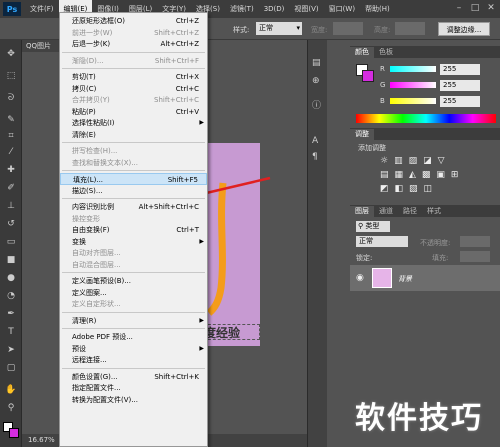 This screenshot has height=447, width=500. I want to click on edit-menu-item: 还原矩形选框(O) Ctrl+Z, so click(133, 21).